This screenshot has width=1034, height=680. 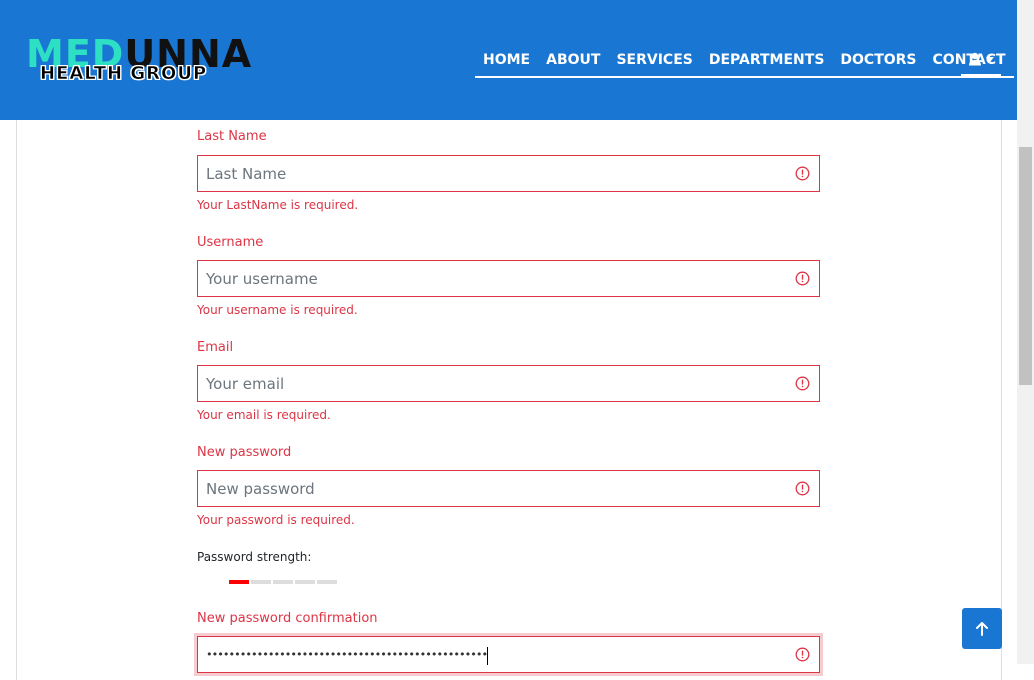 What do you see at coordinates (254, 557) in the screenshot?
I see `password-strength-label: Password strength:` at bounding box center [254, 557].